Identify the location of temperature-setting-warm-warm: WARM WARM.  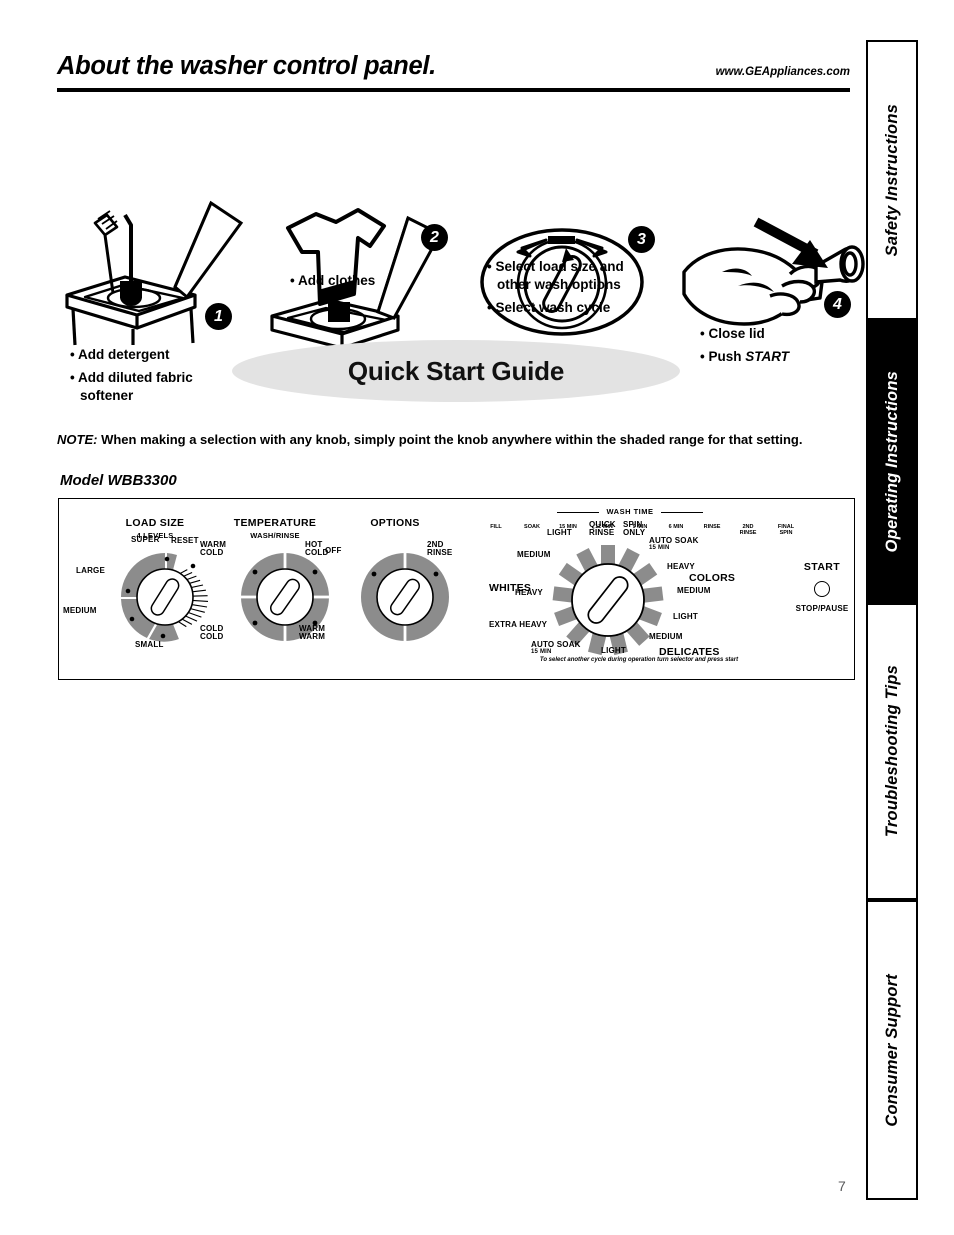
(312, 633).